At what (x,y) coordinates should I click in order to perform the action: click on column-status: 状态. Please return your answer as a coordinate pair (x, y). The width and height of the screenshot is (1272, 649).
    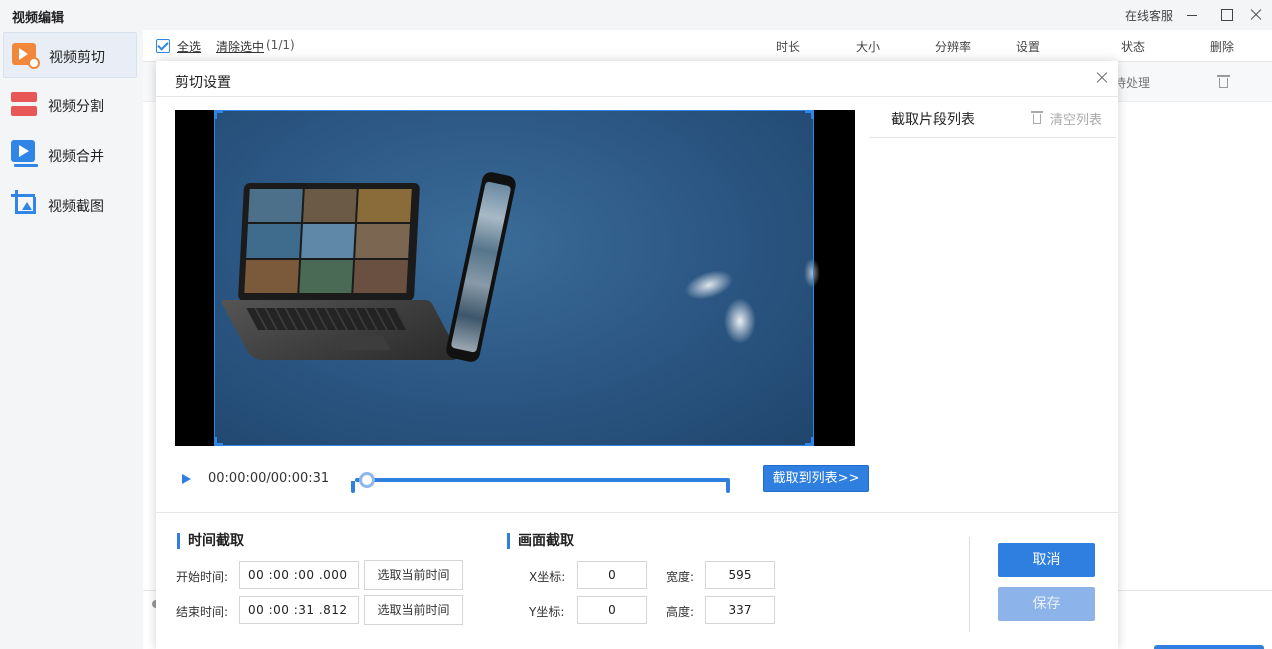
    Looking at the image, I should click on (1133, 47).